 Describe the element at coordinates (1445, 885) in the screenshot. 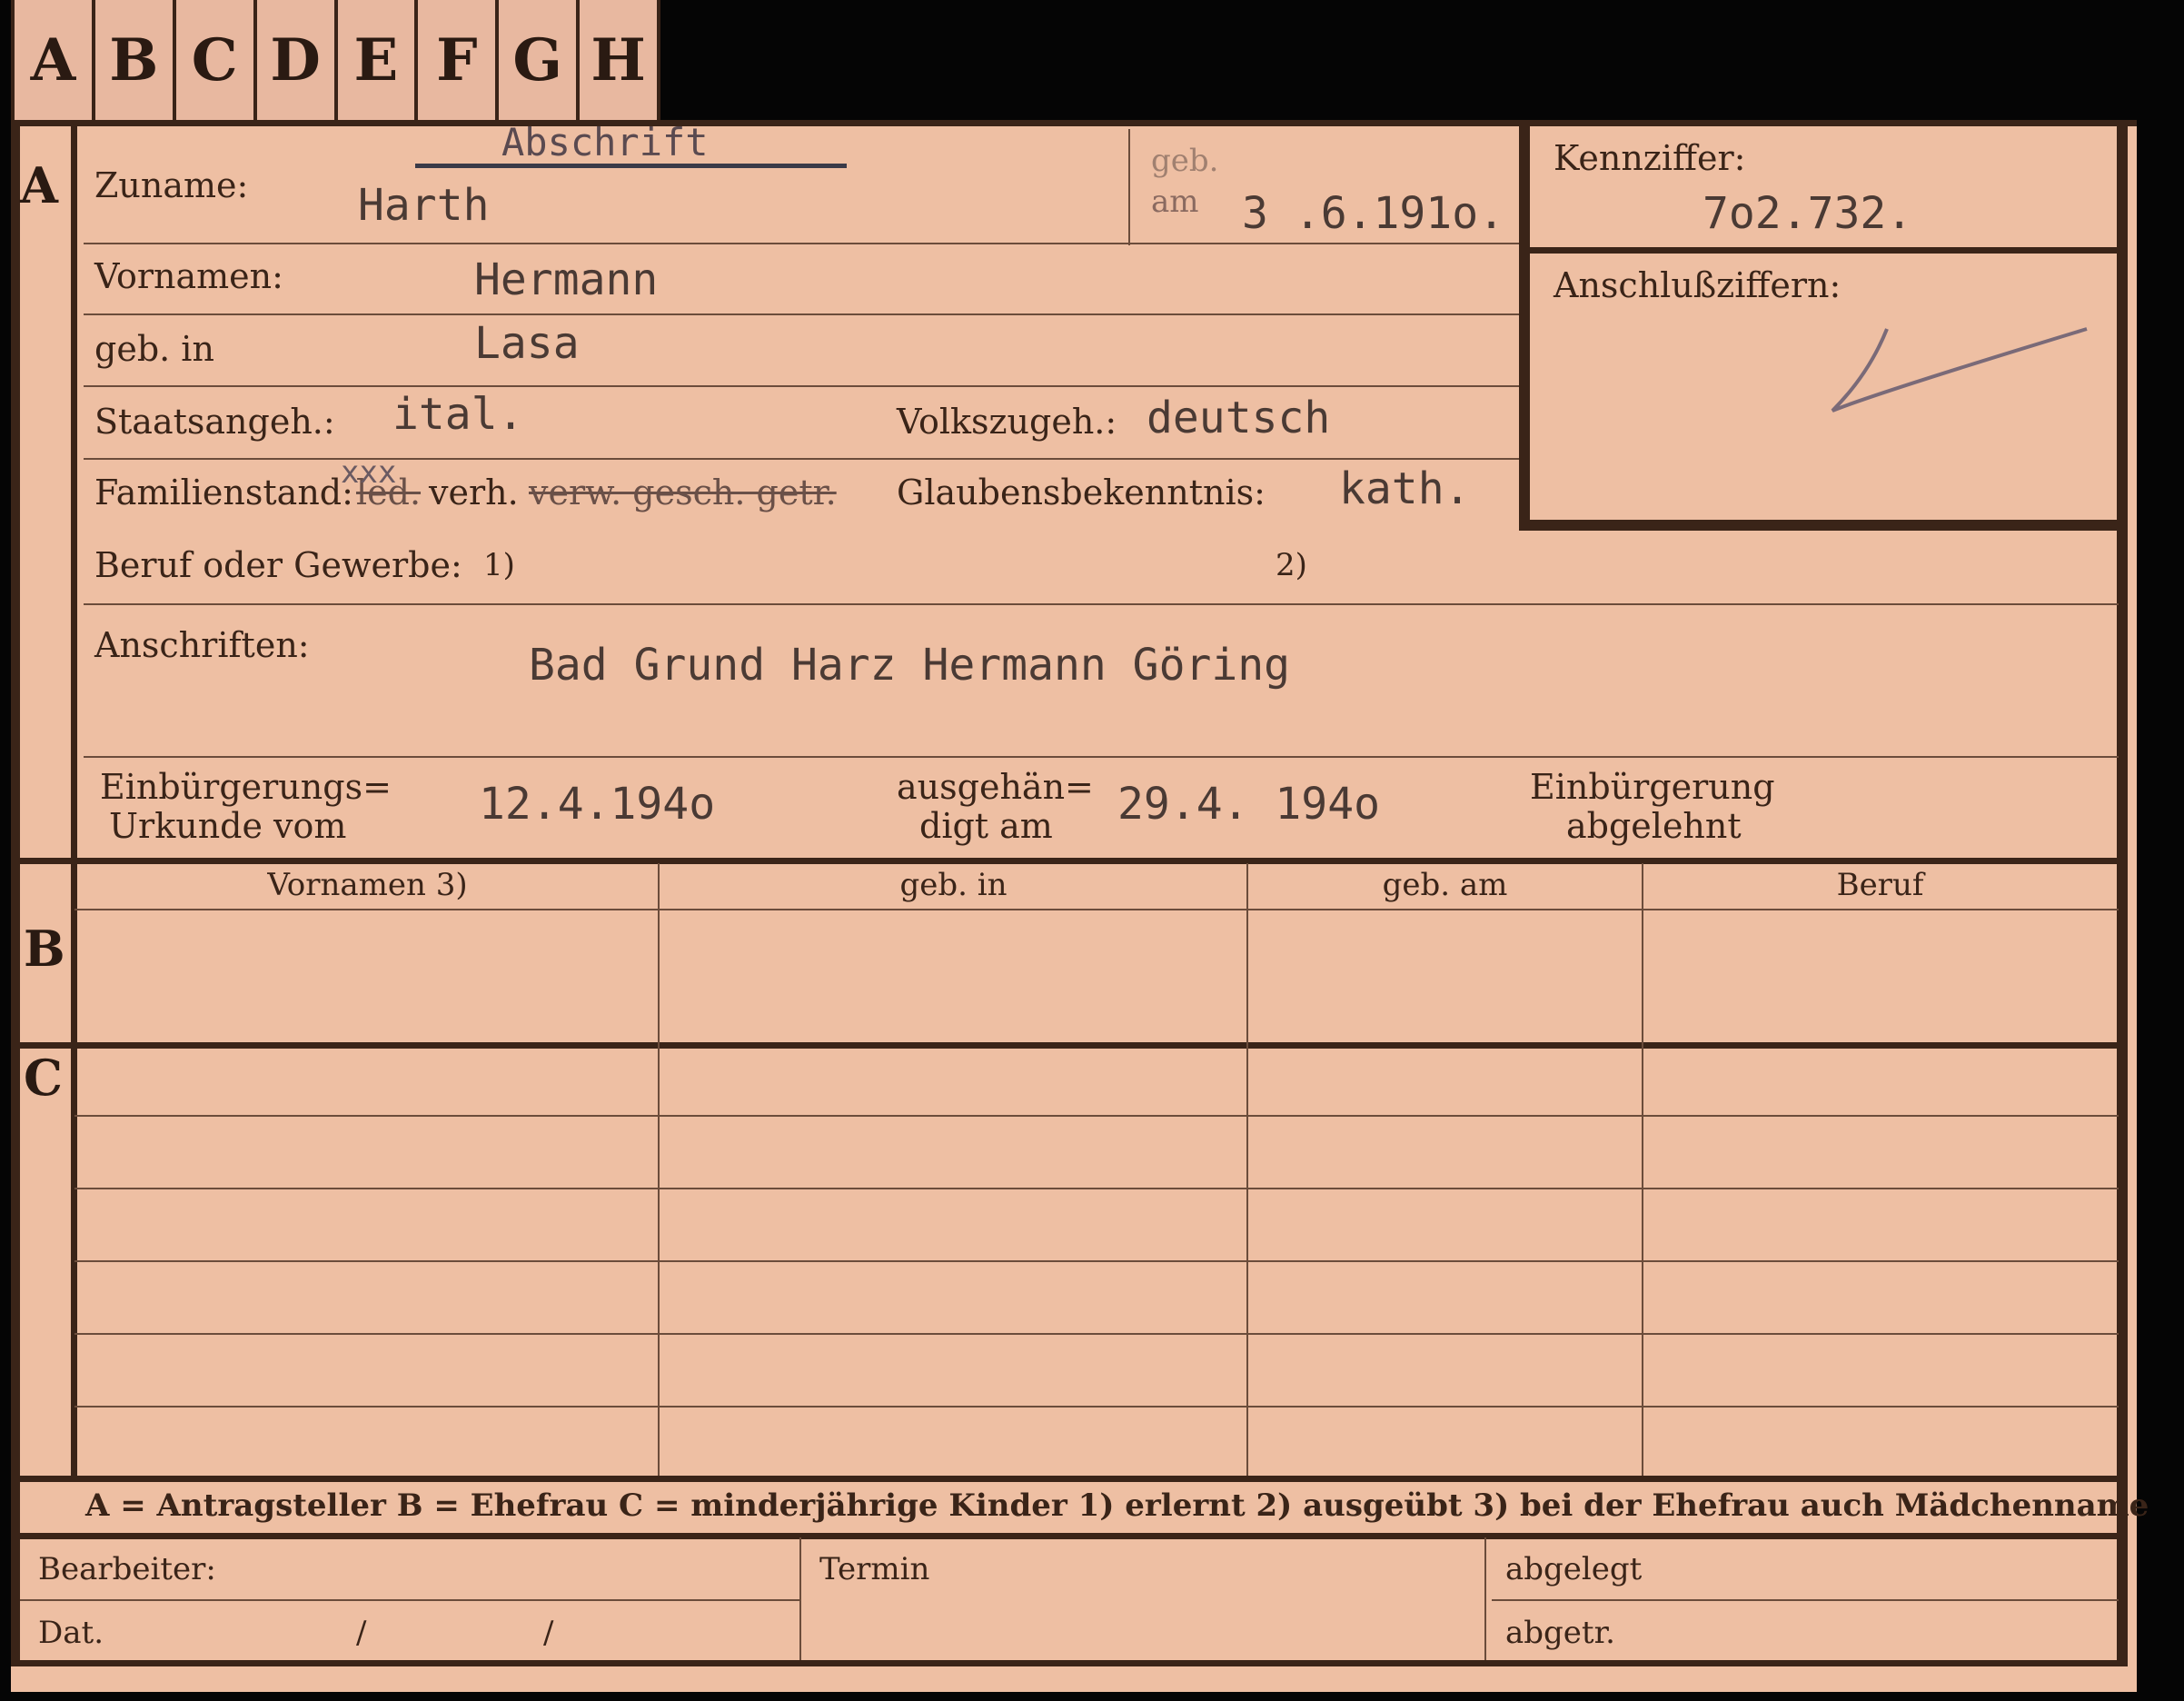

I see `column-header-birth-date: geb. am` at that location.